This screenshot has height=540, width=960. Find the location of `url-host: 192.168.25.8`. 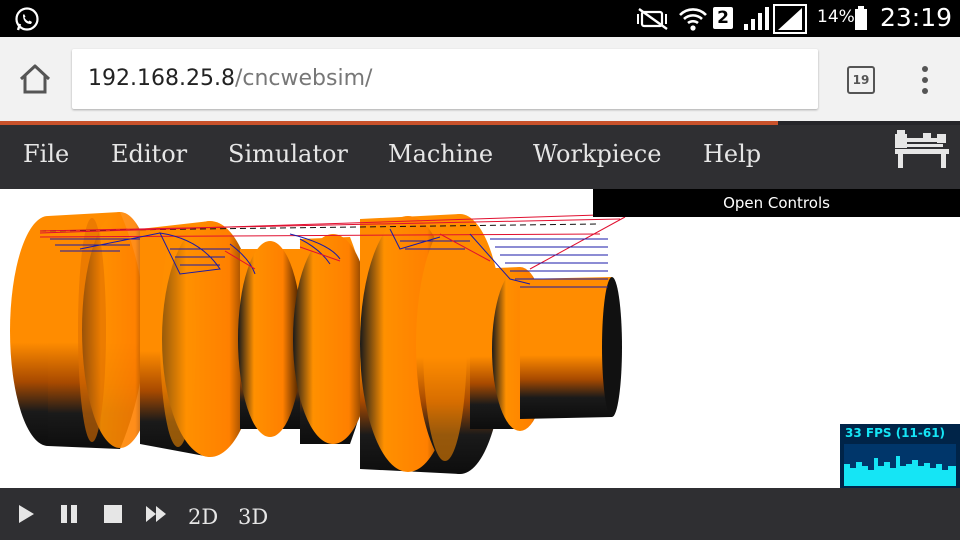

url-host: 192.168.25.8 is located at coordinates (161, 78).